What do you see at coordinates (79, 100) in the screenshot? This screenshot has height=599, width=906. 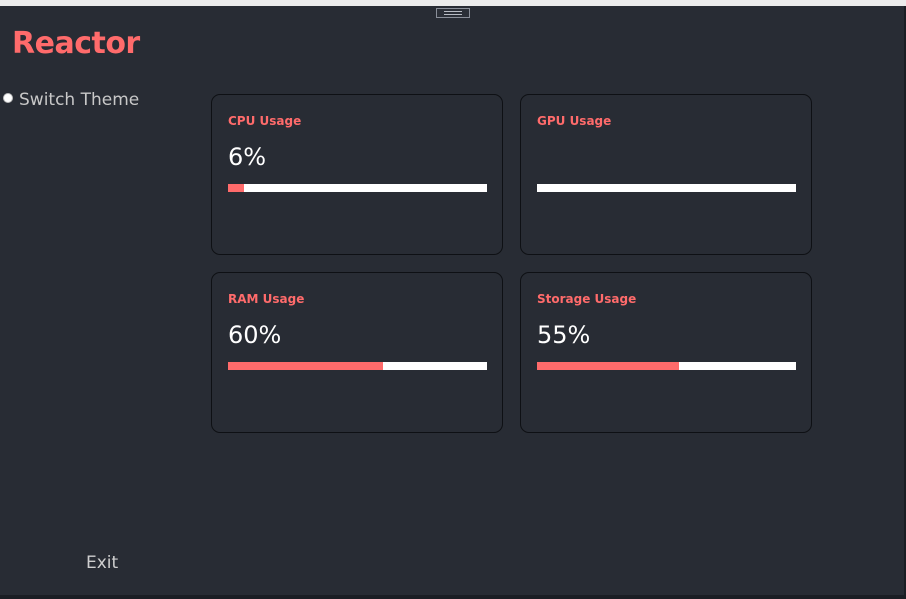 I see `switch-theme-label: Switch Theme` at bounding box center [79, 100].